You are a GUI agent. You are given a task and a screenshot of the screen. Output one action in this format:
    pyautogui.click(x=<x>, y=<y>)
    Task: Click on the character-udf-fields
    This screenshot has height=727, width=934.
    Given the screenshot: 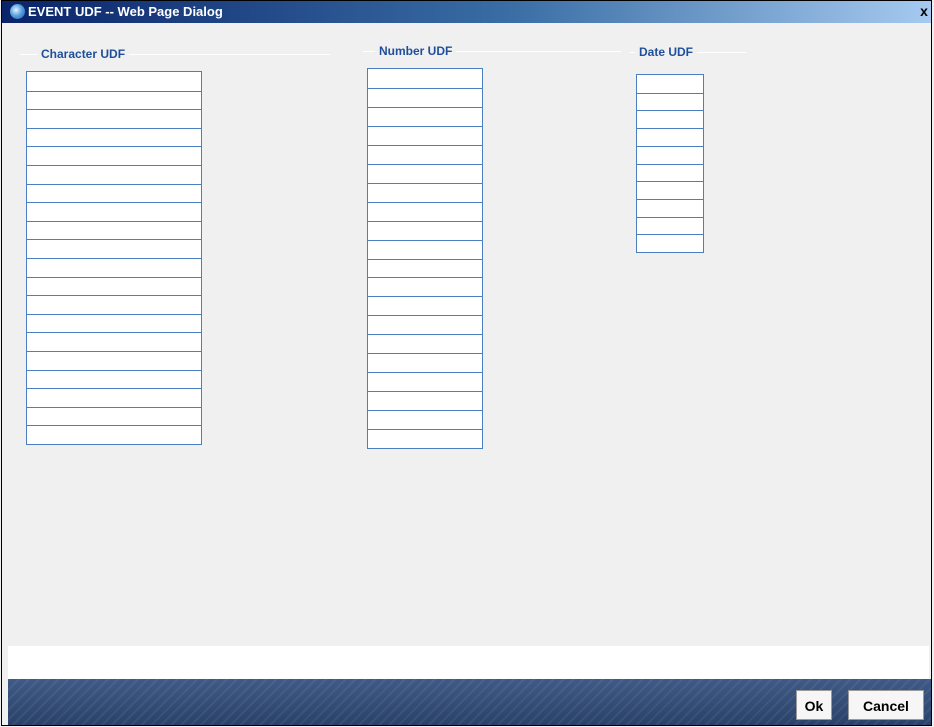 What is the action you would take?
    pyautogui.click(x=114, y=258)
    